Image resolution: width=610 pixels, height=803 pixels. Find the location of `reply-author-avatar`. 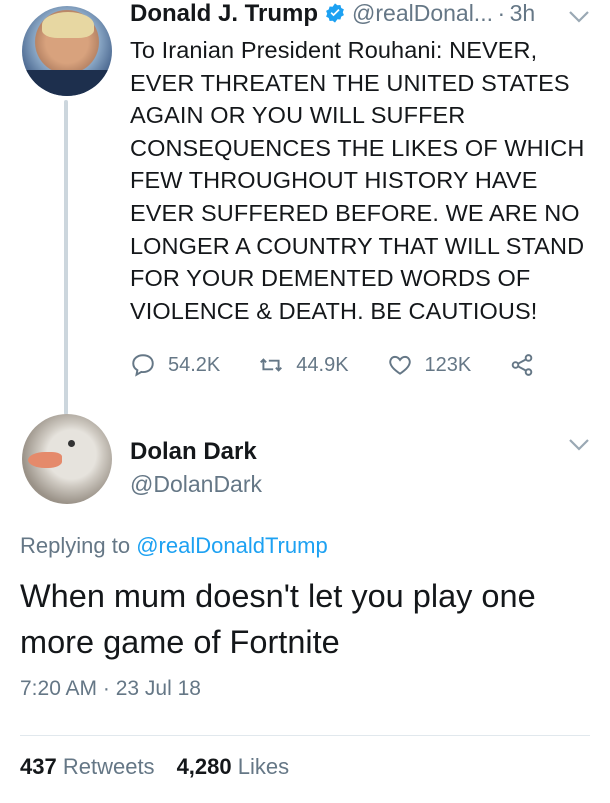

reply-author-avatar is located at coordinates (67, 459).